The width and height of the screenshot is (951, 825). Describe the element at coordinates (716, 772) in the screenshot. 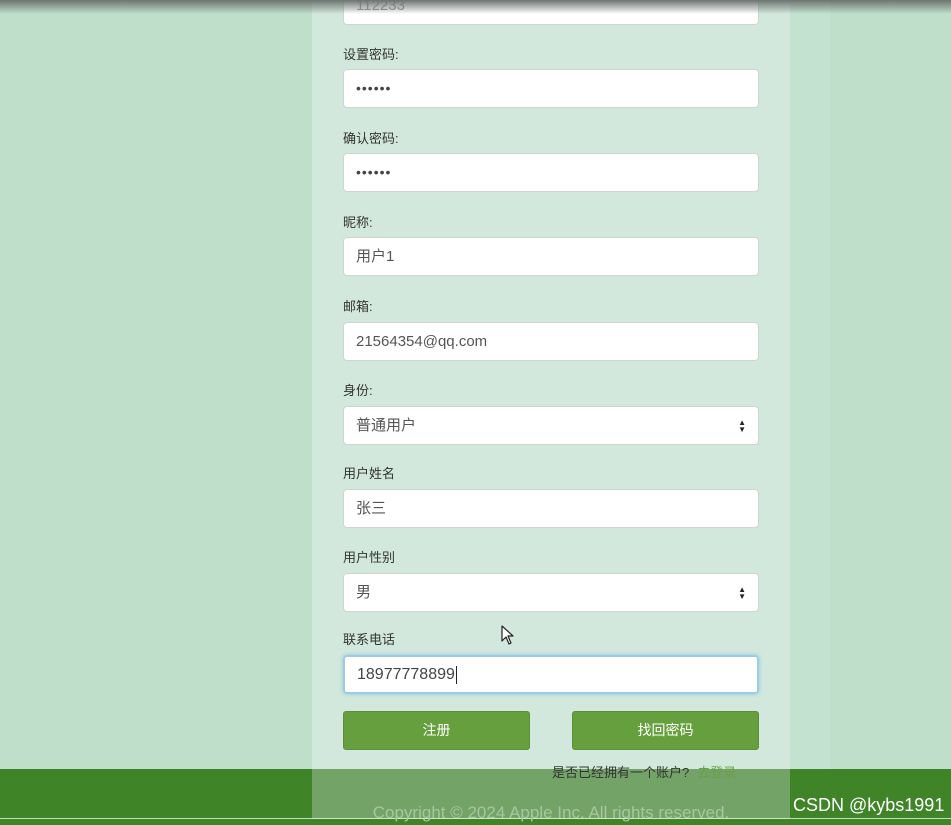

I see `go-login-link: 去登录` at that location.